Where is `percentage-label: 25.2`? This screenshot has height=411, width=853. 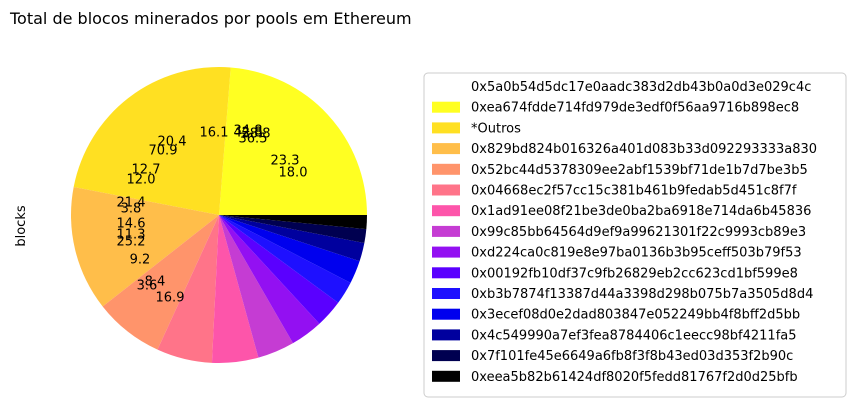 percentage-label: 25.2 is located at coordinates (131, 242).